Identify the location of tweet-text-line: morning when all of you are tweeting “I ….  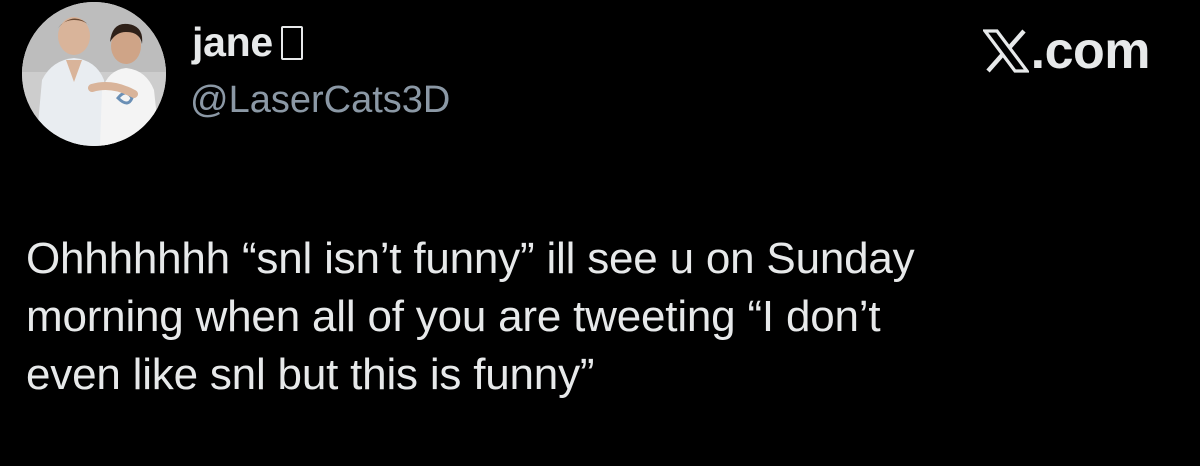
(453, 316).